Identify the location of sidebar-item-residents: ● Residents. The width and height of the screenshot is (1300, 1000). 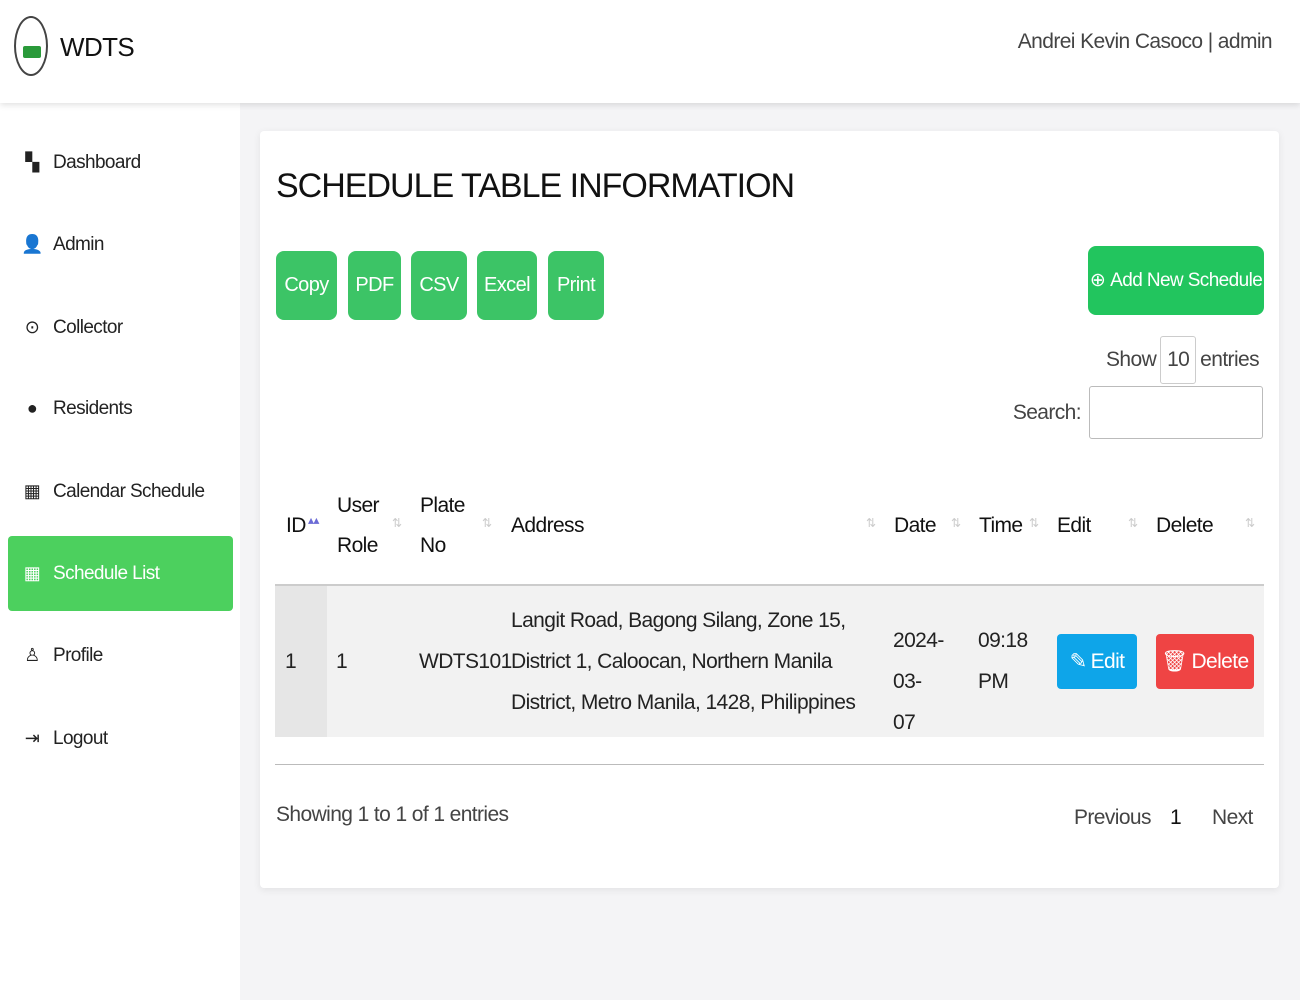
(120, 408).